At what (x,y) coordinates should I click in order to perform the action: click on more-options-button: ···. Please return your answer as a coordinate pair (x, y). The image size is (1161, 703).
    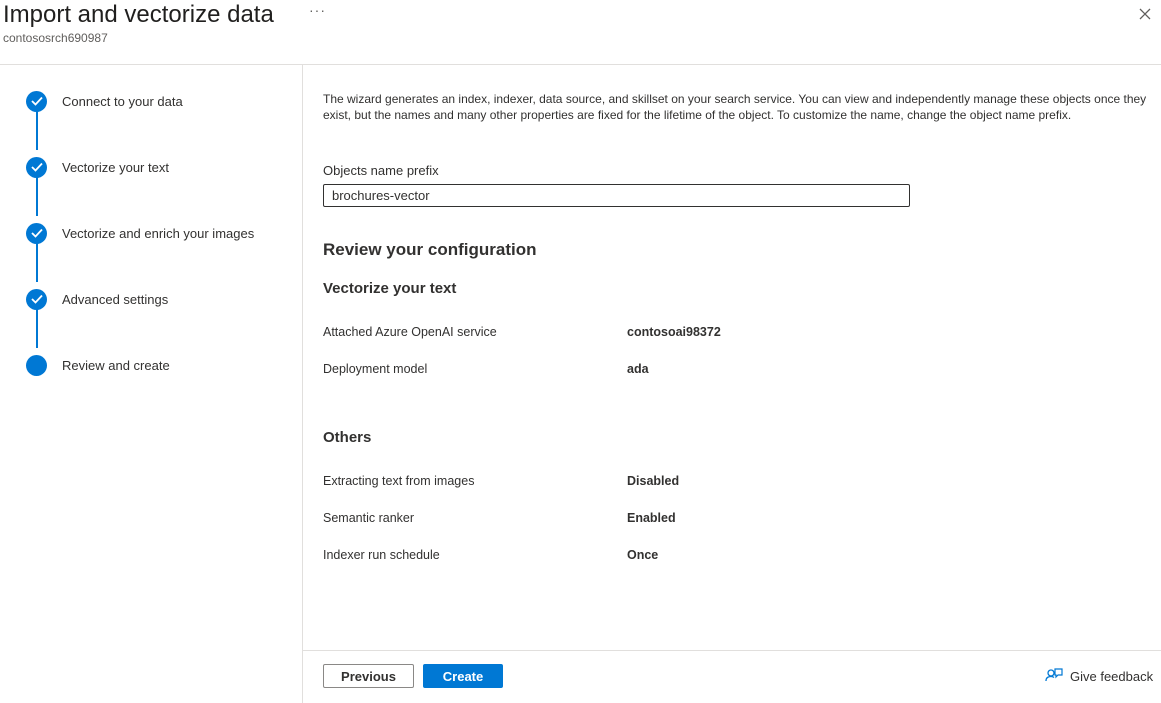
    Looking at the image, I should click on (317, 10).